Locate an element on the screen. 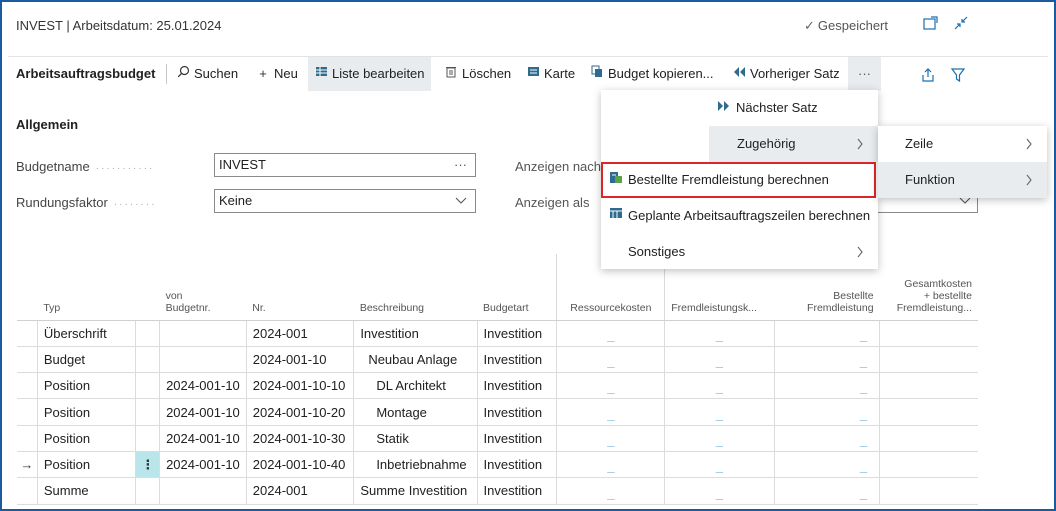 The image size is (1056, 511). cell-nr: 2024-001 is located at coordinates (299, 333).